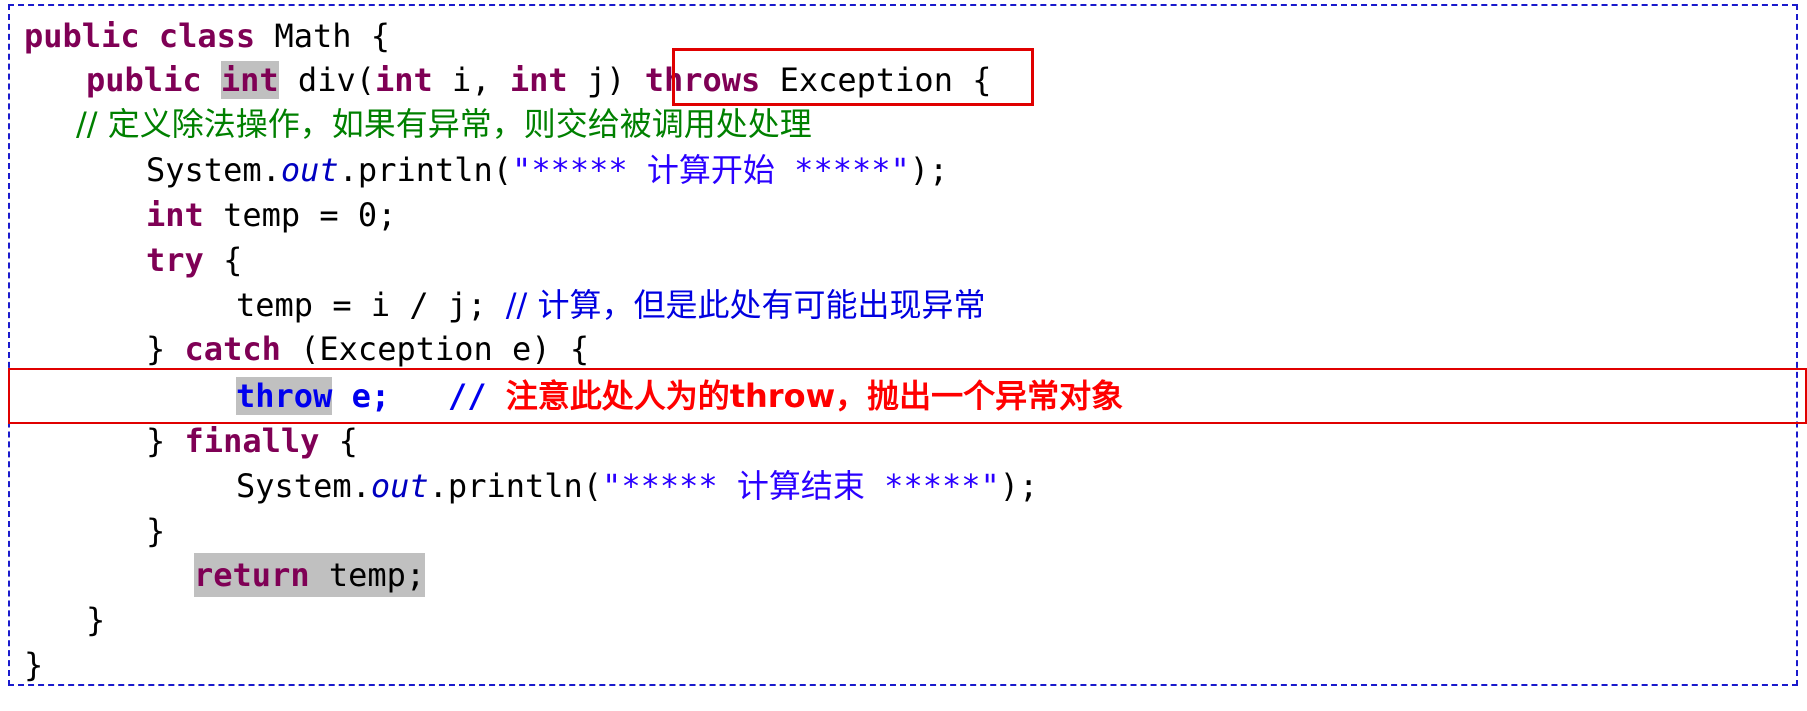  What do you see at coordinates (223, 260) in the screenshot?
I see `try-brace: {` at bounding box center [223, 260].